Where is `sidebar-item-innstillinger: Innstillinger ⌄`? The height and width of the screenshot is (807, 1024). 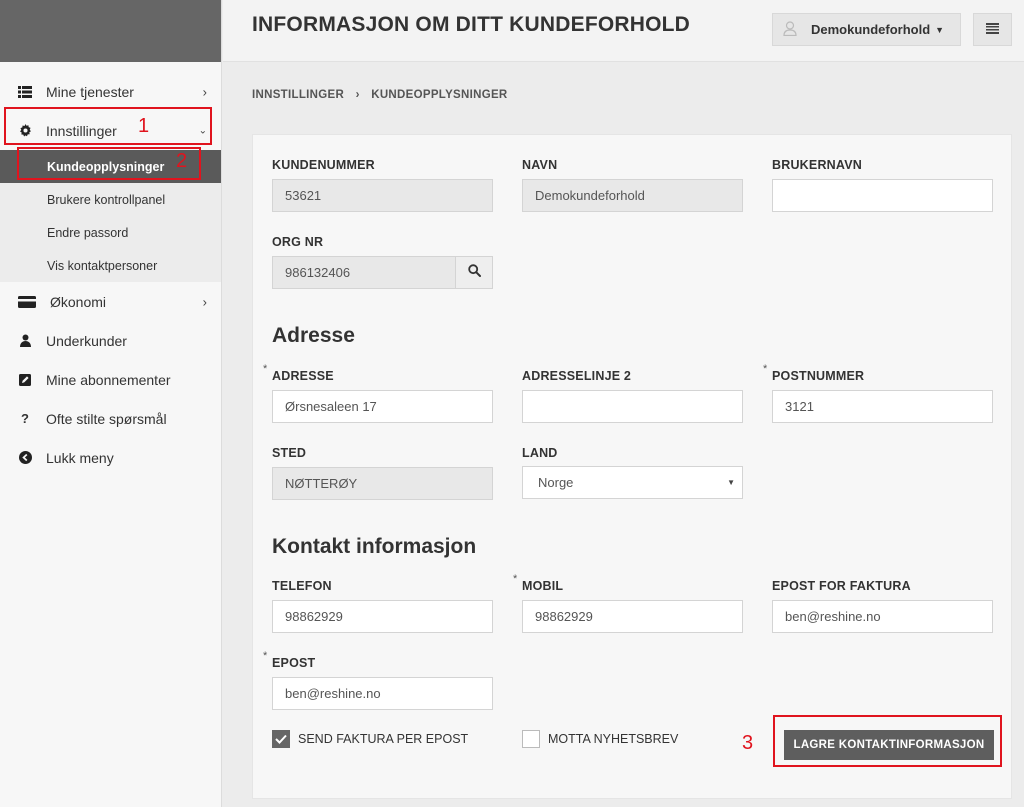
sidebar-item-innstillinger: Innstillinger ⌄ is located at coordinates (110, 130).